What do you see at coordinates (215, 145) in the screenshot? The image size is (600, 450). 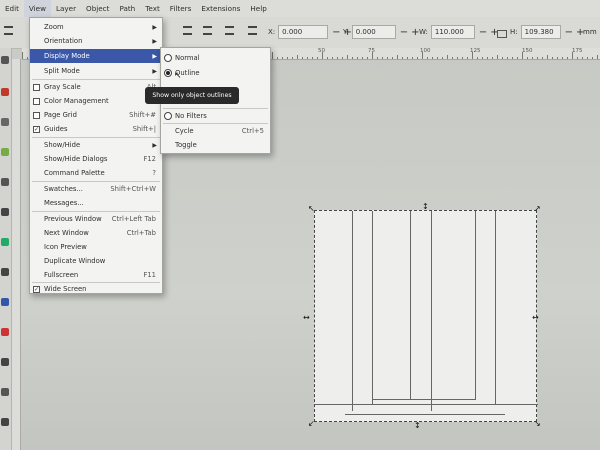 I see `menu-item-toggle: Toggle` at bounding box center [215, 145].